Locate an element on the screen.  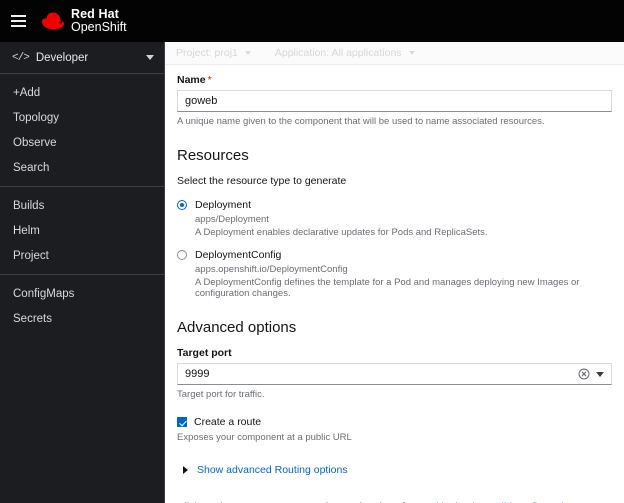
project-selector: Project: proj1 is located at coordinates (213, 53).